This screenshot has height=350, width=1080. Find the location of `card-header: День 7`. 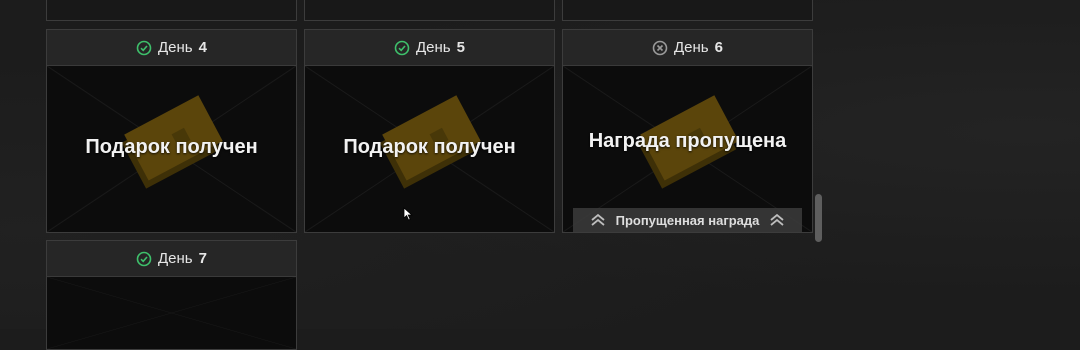

card-header: День 7 is located at coordinates (171, 259).